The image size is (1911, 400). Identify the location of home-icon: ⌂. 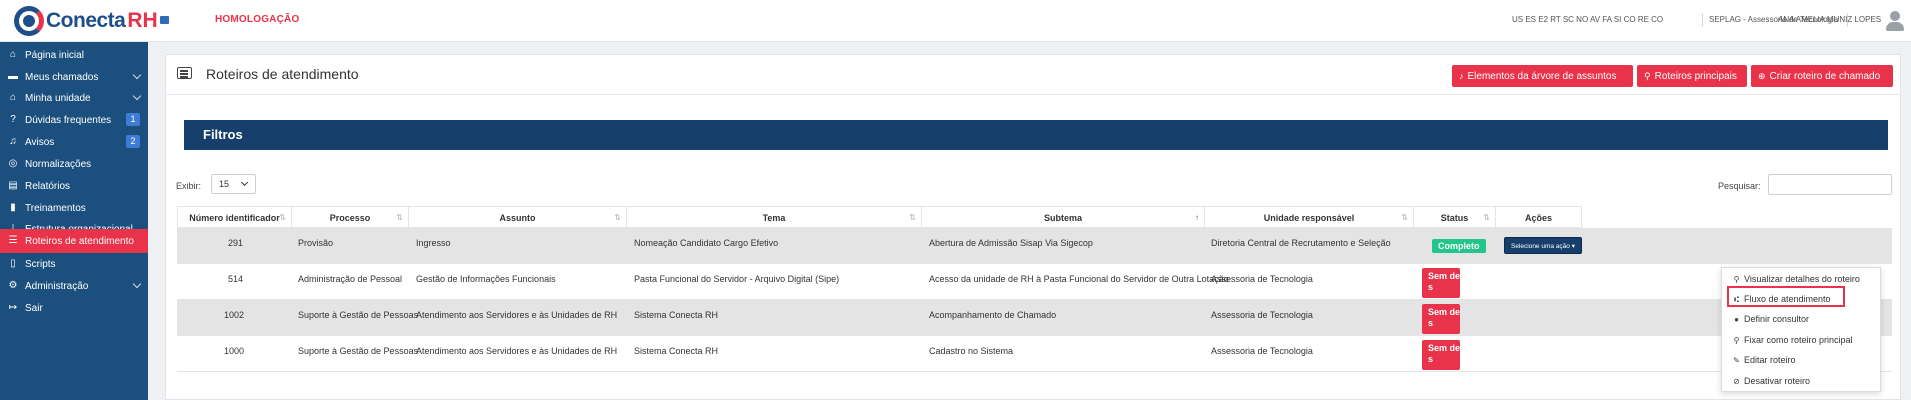
(13, 54).